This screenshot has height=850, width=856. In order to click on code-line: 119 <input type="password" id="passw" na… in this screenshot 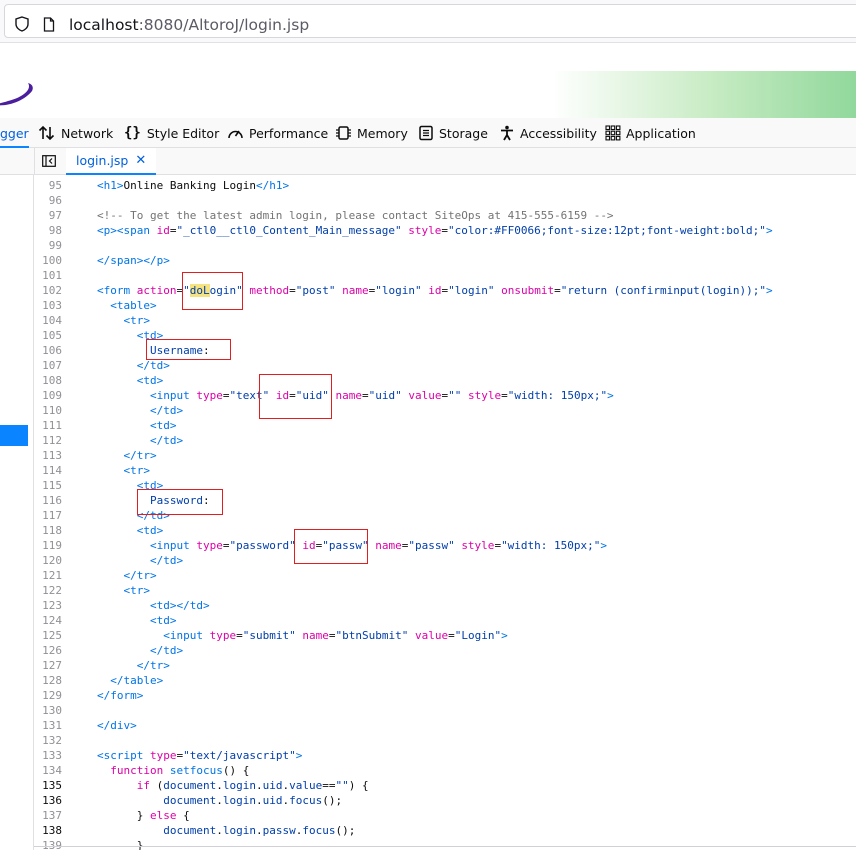, I will do `click(445, 545)`.